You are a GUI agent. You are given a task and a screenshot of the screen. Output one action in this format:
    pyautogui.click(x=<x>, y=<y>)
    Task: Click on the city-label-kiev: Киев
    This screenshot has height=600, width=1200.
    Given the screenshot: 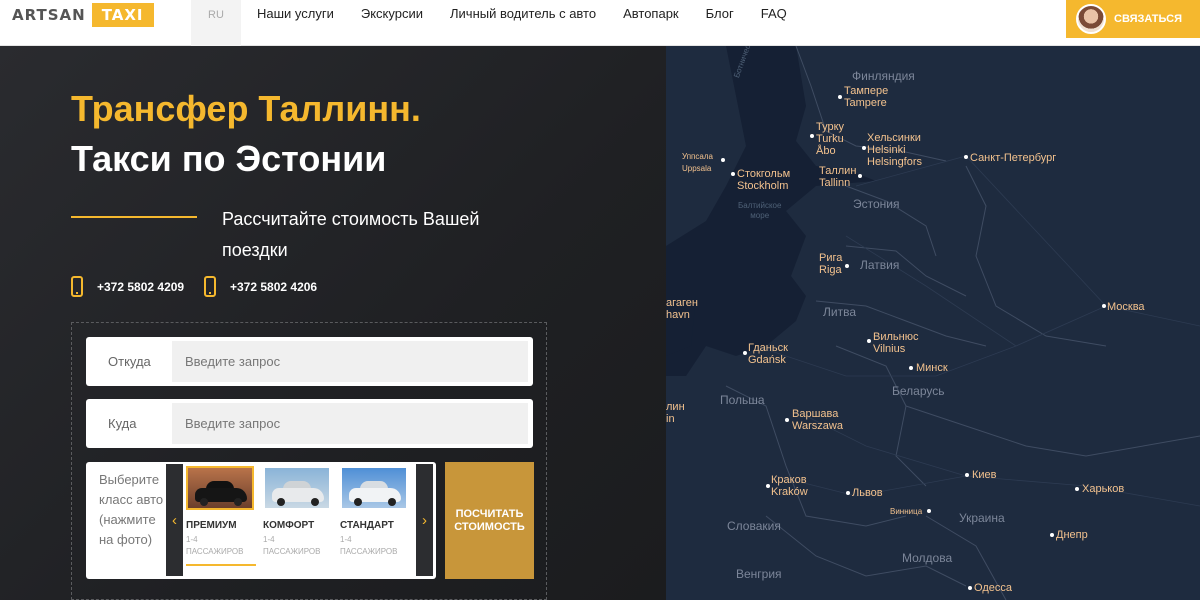 What is the action you would take?
    pyautogui.click(x=984, y=475)
    